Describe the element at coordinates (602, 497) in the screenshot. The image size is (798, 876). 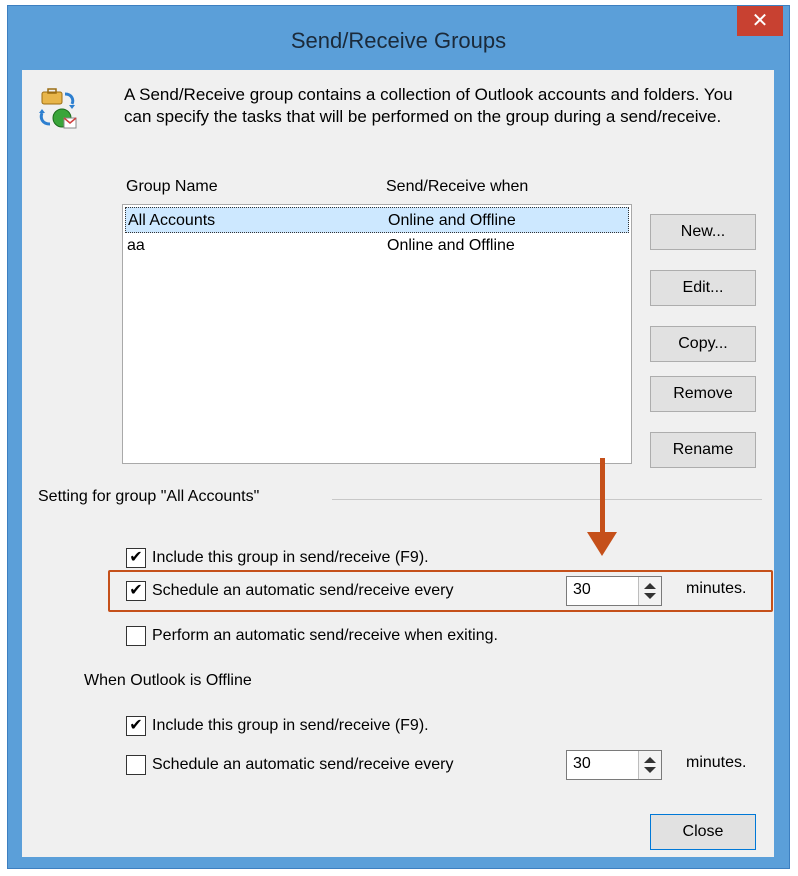
I see `arrow-down-icon` at that location.